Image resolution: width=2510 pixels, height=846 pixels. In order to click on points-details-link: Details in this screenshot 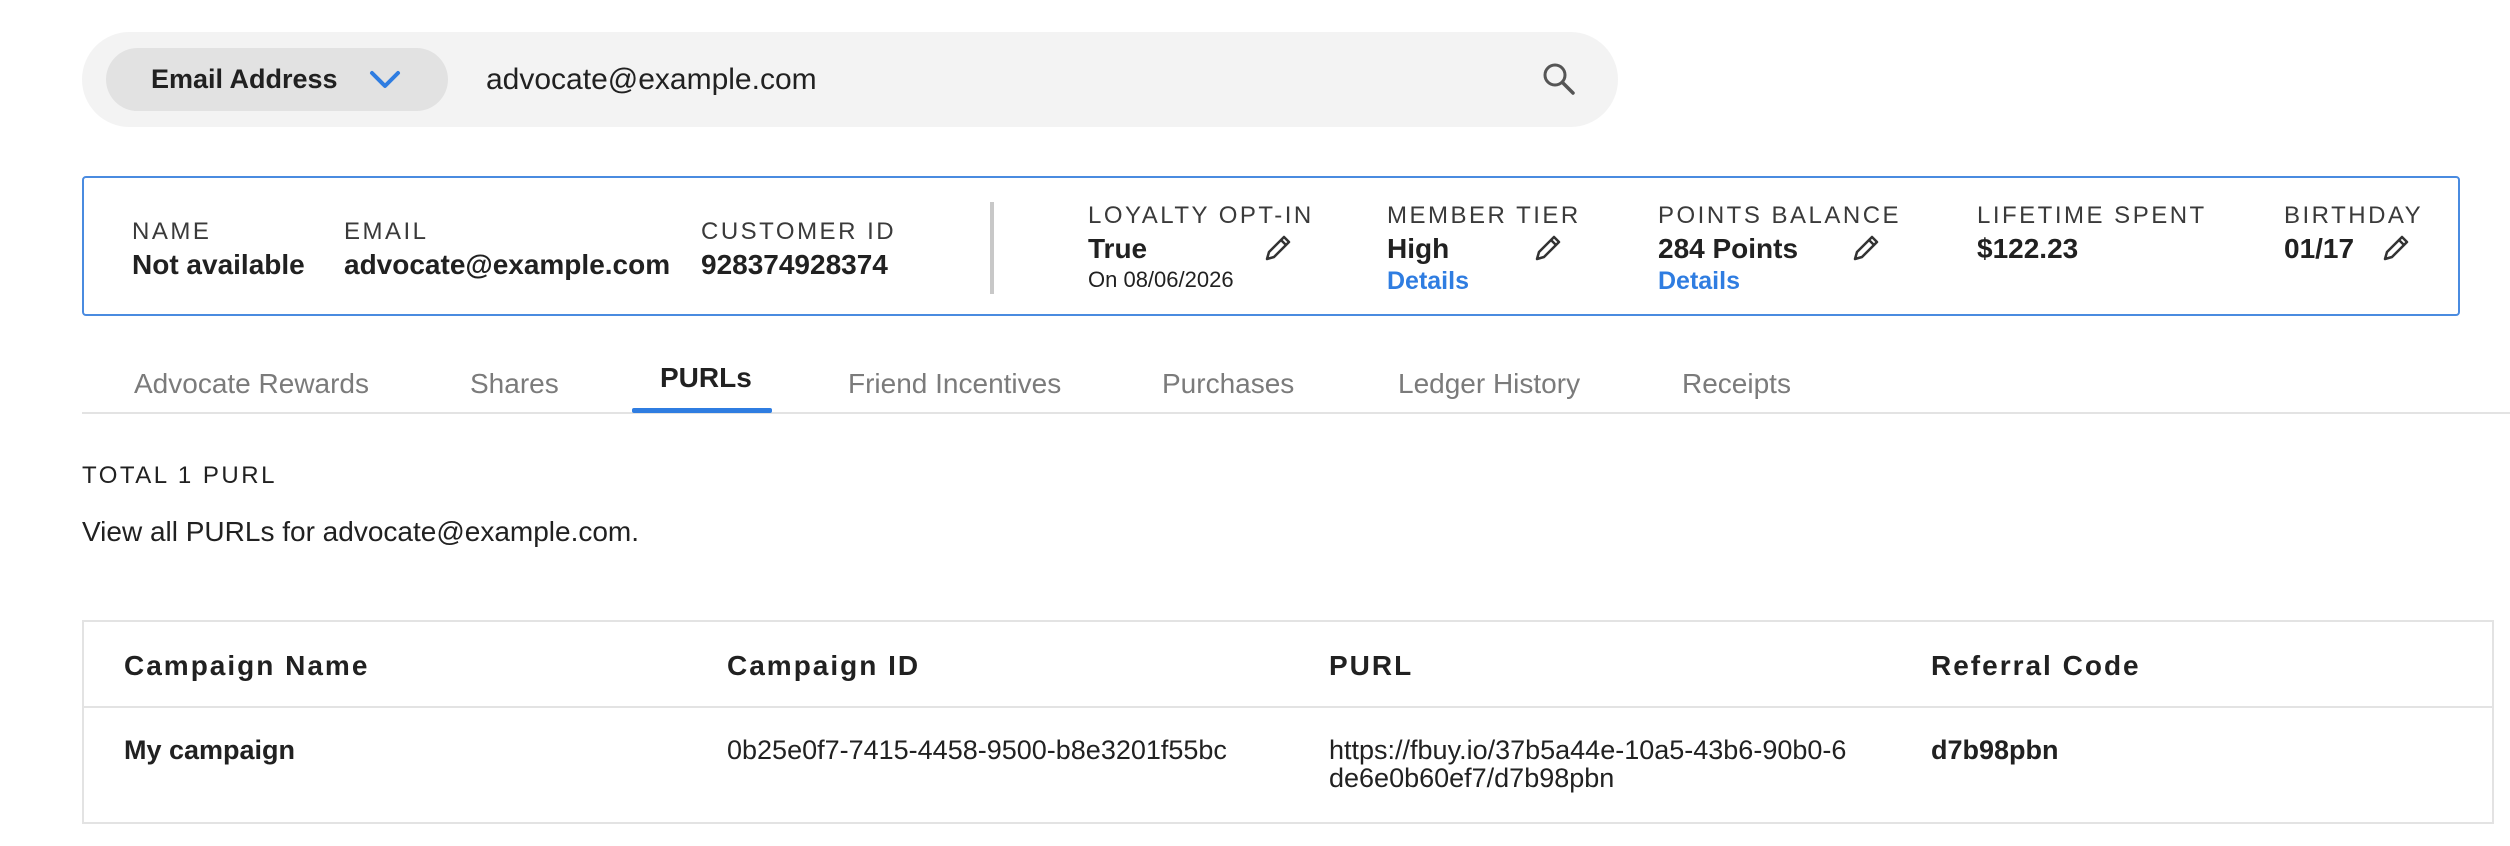, I will do `click(1779, 281)`.